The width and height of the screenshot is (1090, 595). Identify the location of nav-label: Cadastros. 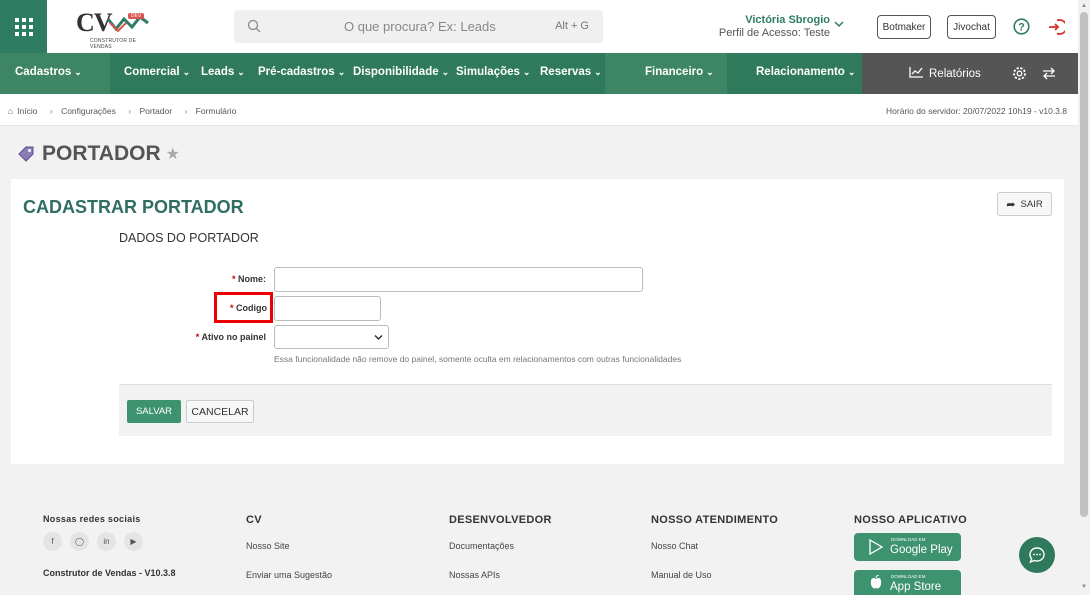
(43, 72).